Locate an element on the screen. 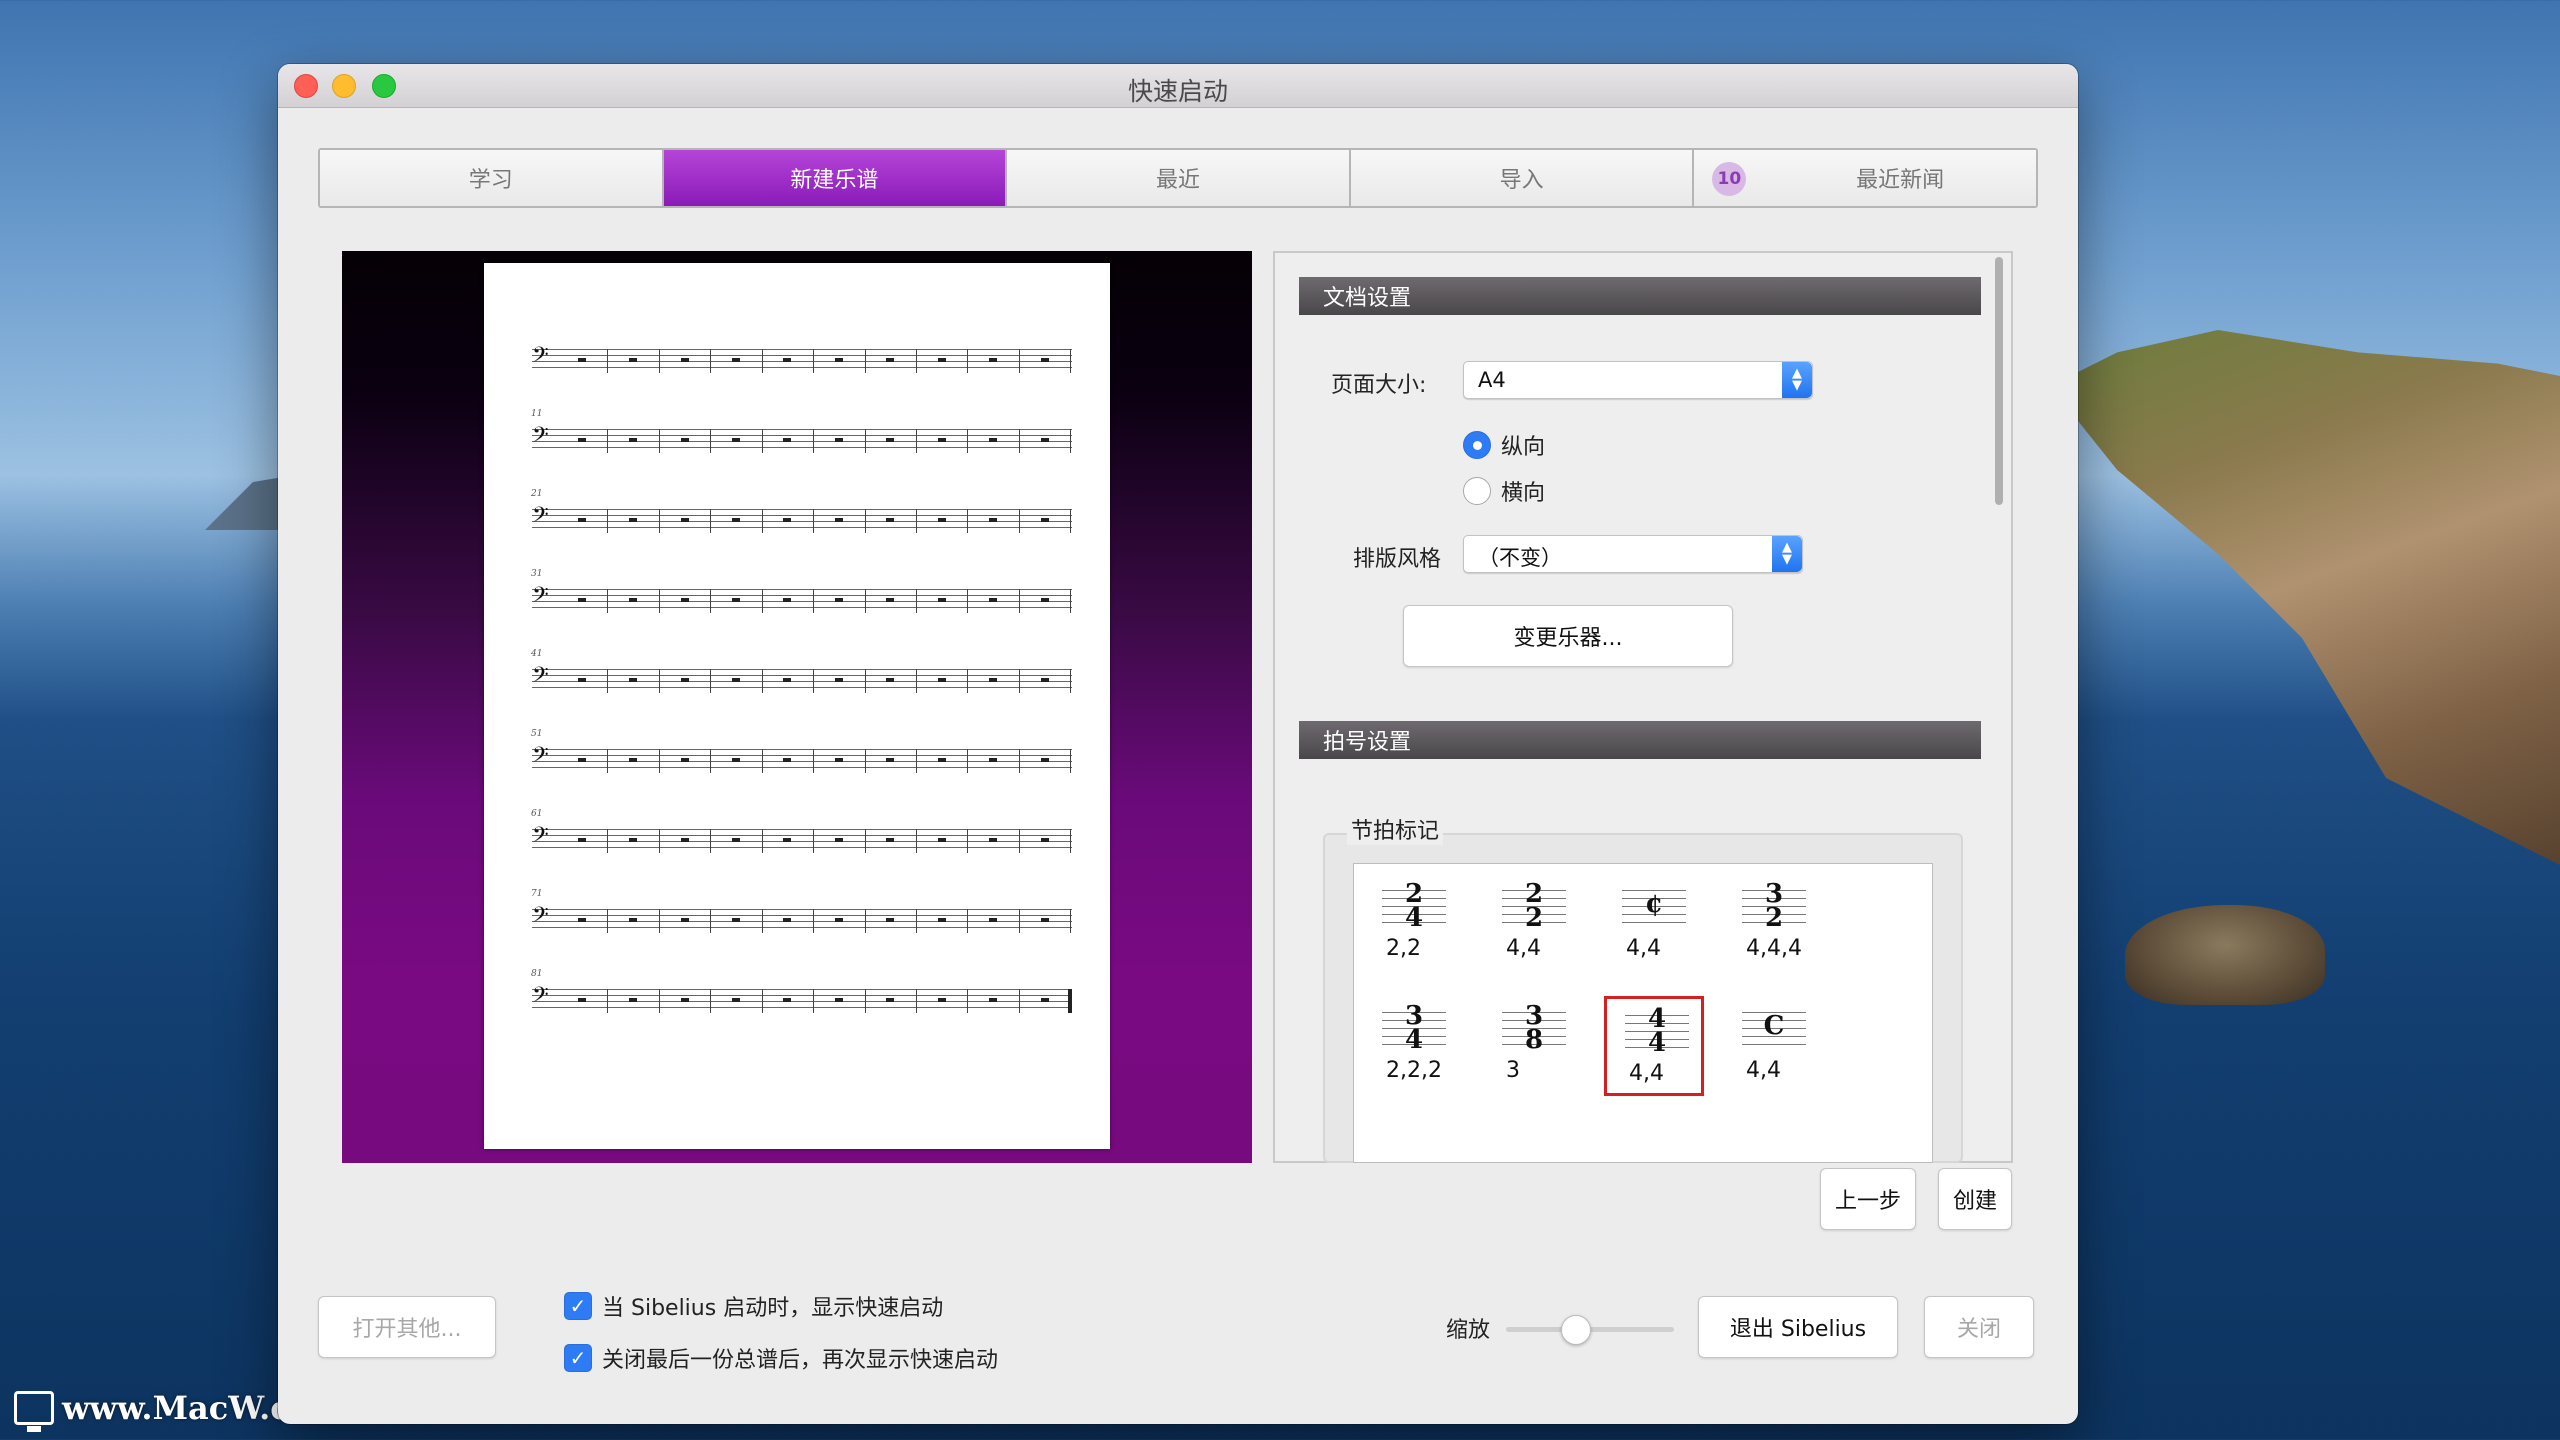 The width and height of the screenshot is (2560, 1440). time-signature-option: 2 4 2,2 is located at coordinates (1414, 924).